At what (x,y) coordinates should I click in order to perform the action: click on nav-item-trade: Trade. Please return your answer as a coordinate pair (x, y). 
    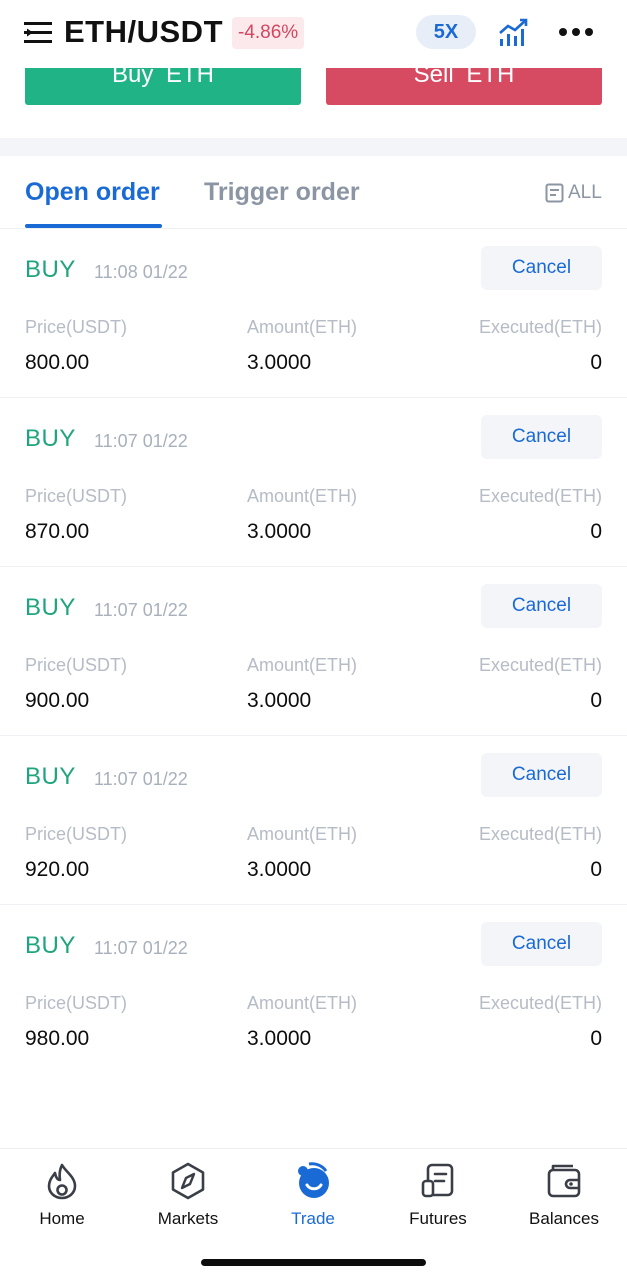
    Looking at the image, I should click on (313, 1195).